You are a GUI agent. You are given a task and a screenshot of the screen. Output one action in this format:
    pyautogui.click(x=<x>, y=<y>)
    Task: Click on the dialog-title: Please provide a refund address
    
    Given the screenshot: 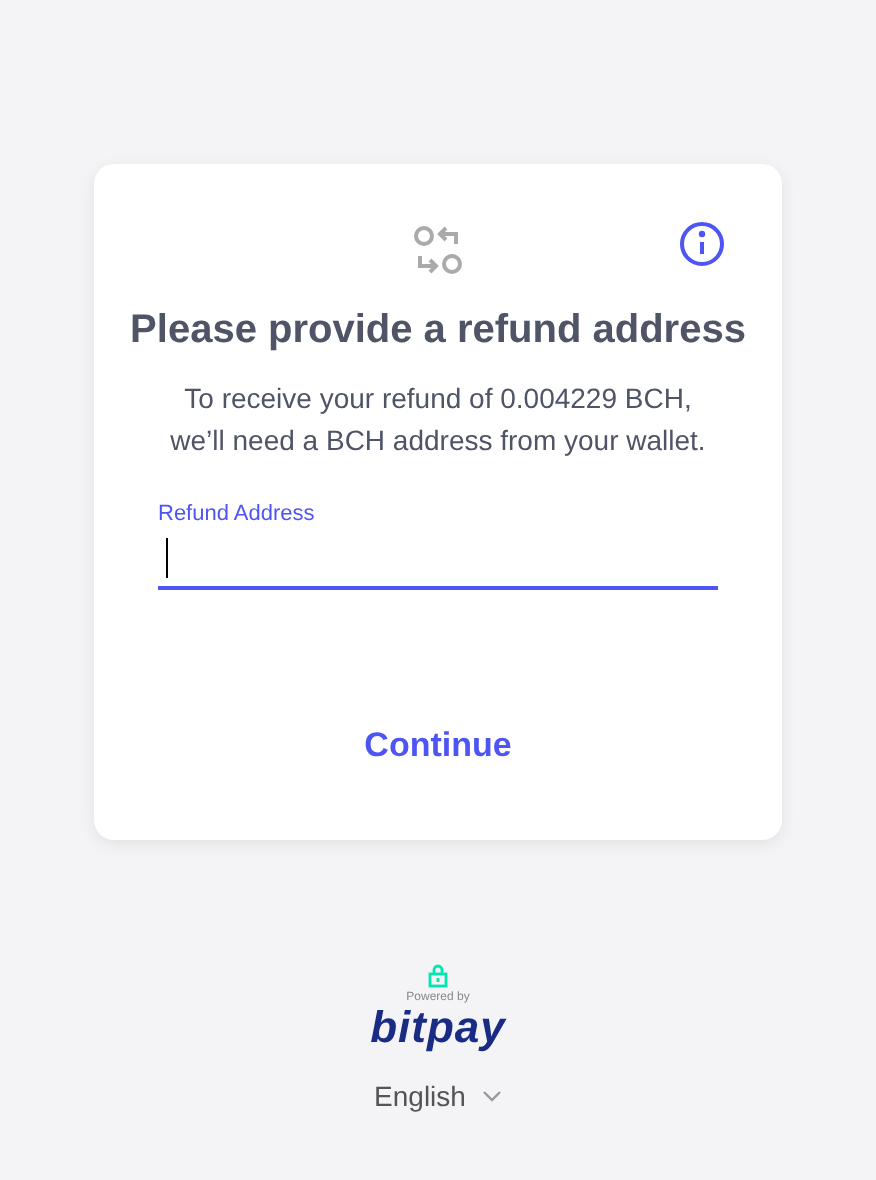 What is the action you would take?
    pyautogui.click(x=438, y=331)
    